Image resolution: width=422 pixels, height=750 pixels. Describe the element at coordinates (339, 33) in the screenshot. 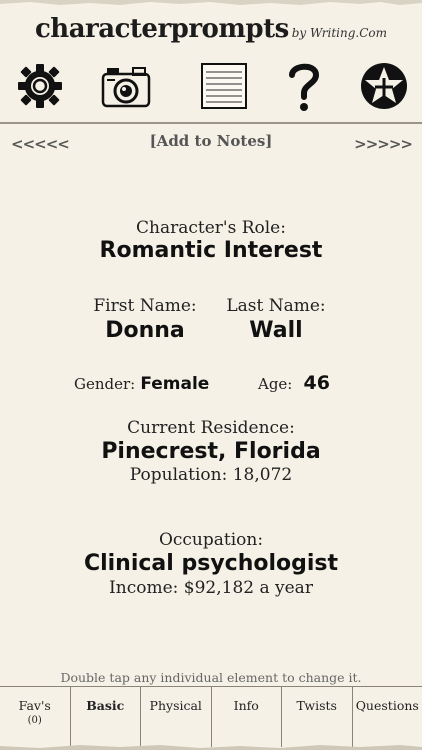

I see `logo-byline: by Writing.Com` at that location.